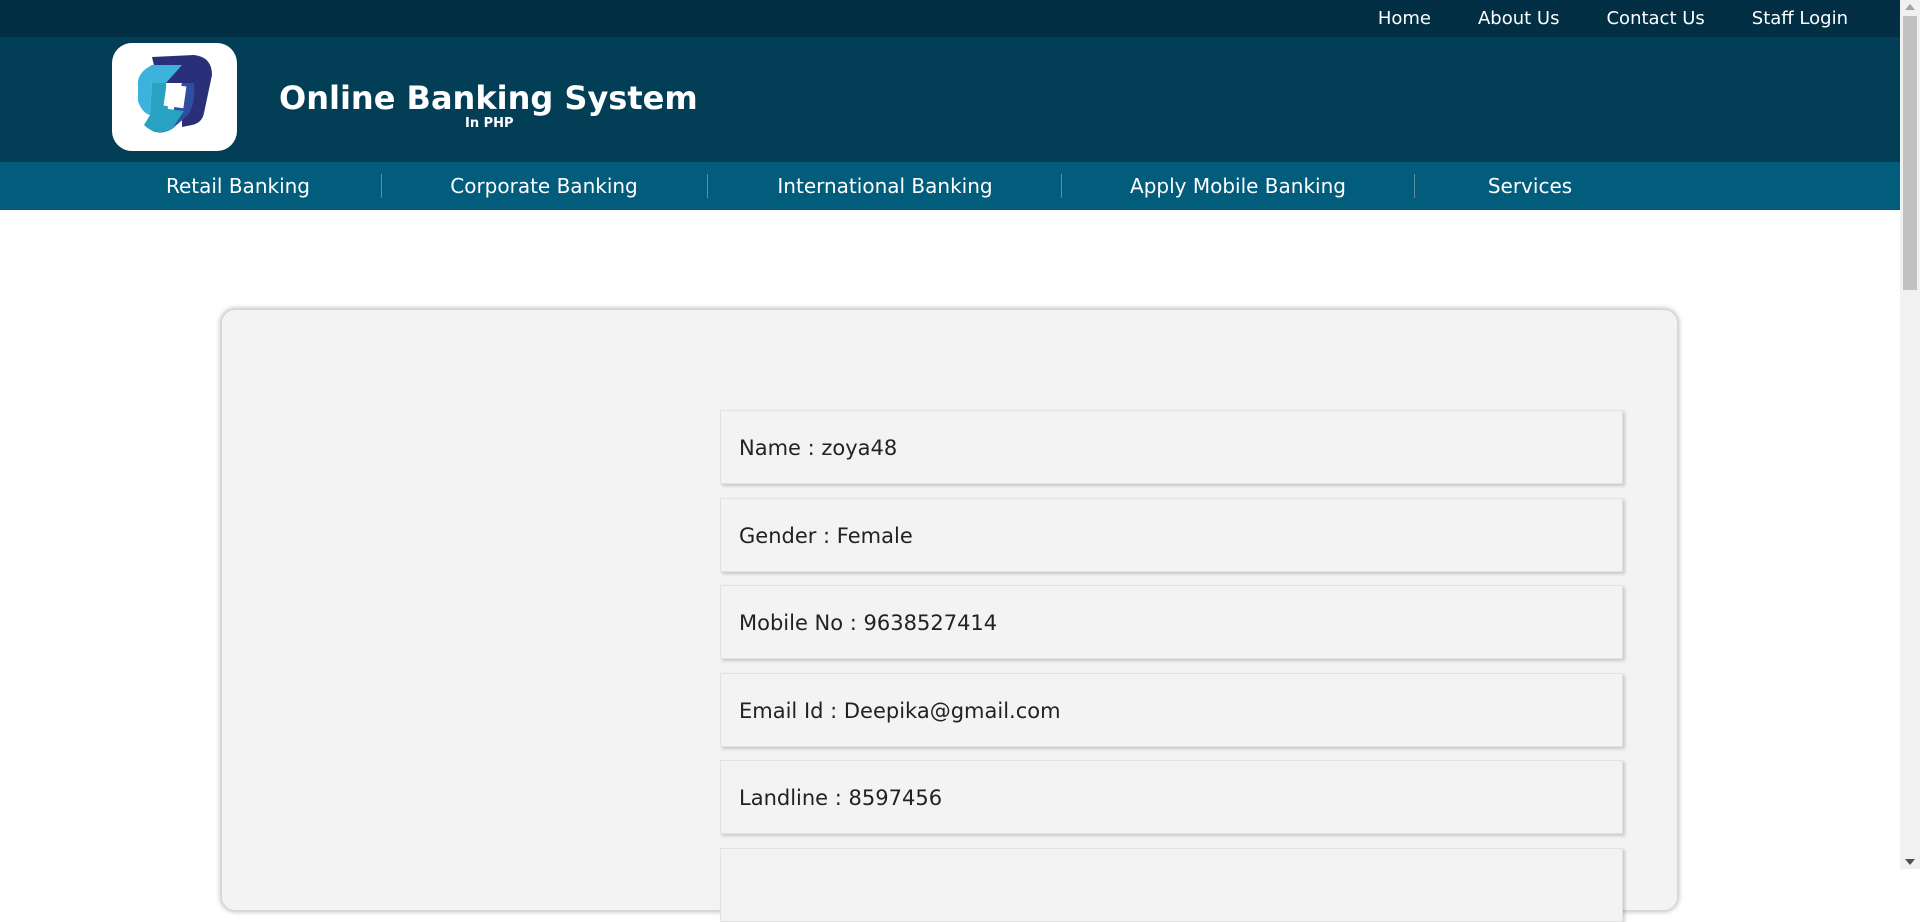 The height and width of the screenshot is (922, 1920). I want to click on nav-retail-banking: Retail Banking, so click(238, 186).